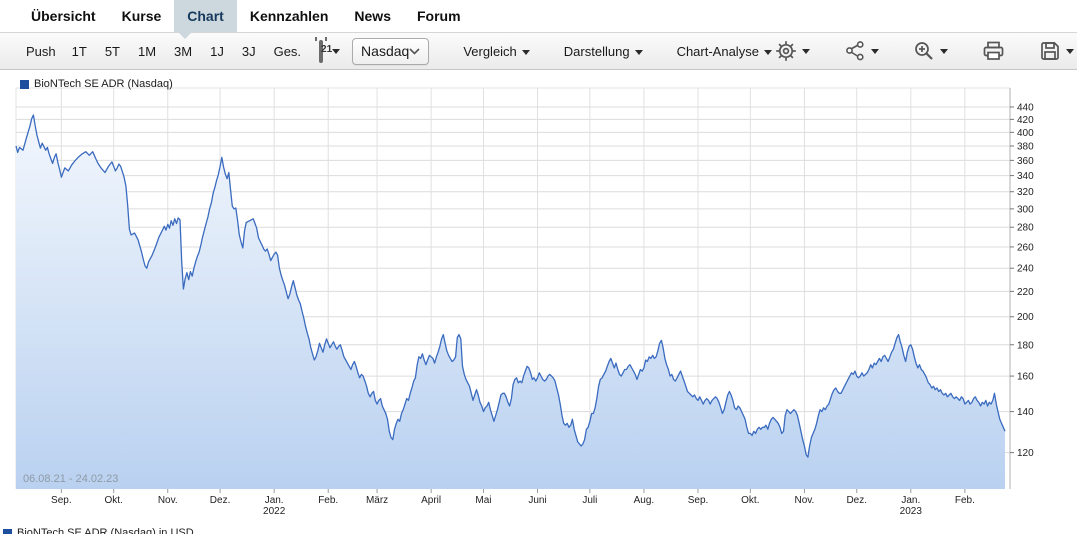  I want to click on svg-text: 160, so click(1025, 377).